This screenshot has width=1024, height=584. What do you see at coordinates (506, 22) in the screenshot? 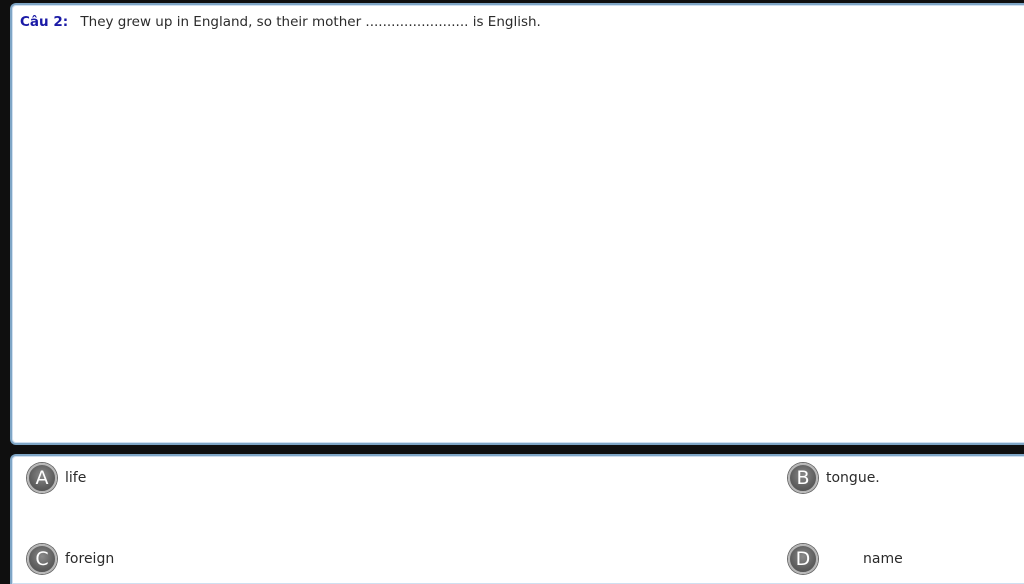
I see `question-text-after: is English.` at bounding box center [506, 22].